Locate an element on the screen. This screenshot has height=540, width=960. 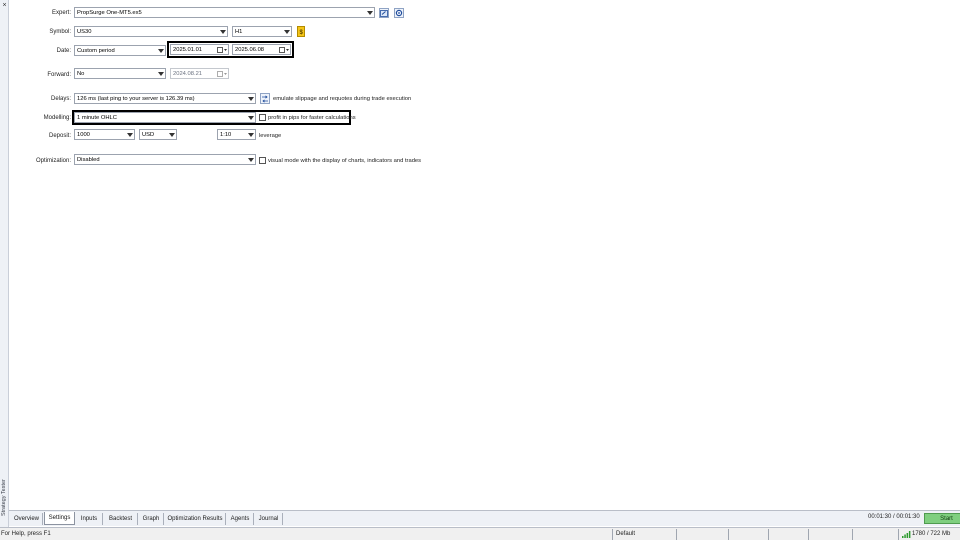
status-help-text: For Help, press F1 is located at coordinates (26, 534).